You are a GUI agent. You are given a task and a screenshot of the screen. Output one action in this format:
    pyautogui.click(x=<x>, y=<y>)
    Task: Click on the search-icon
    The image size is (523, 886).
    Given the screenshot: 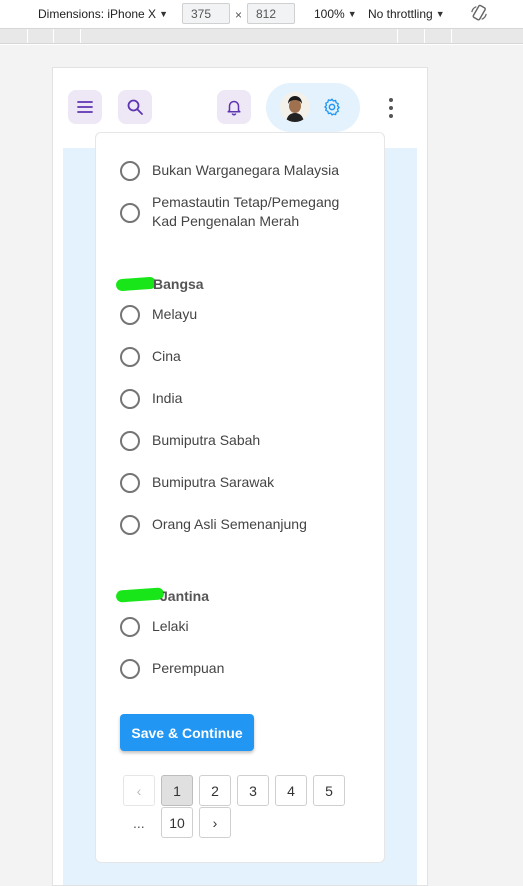 What is the action you would take?
    pyautogui.click(x=135, y=107)
    